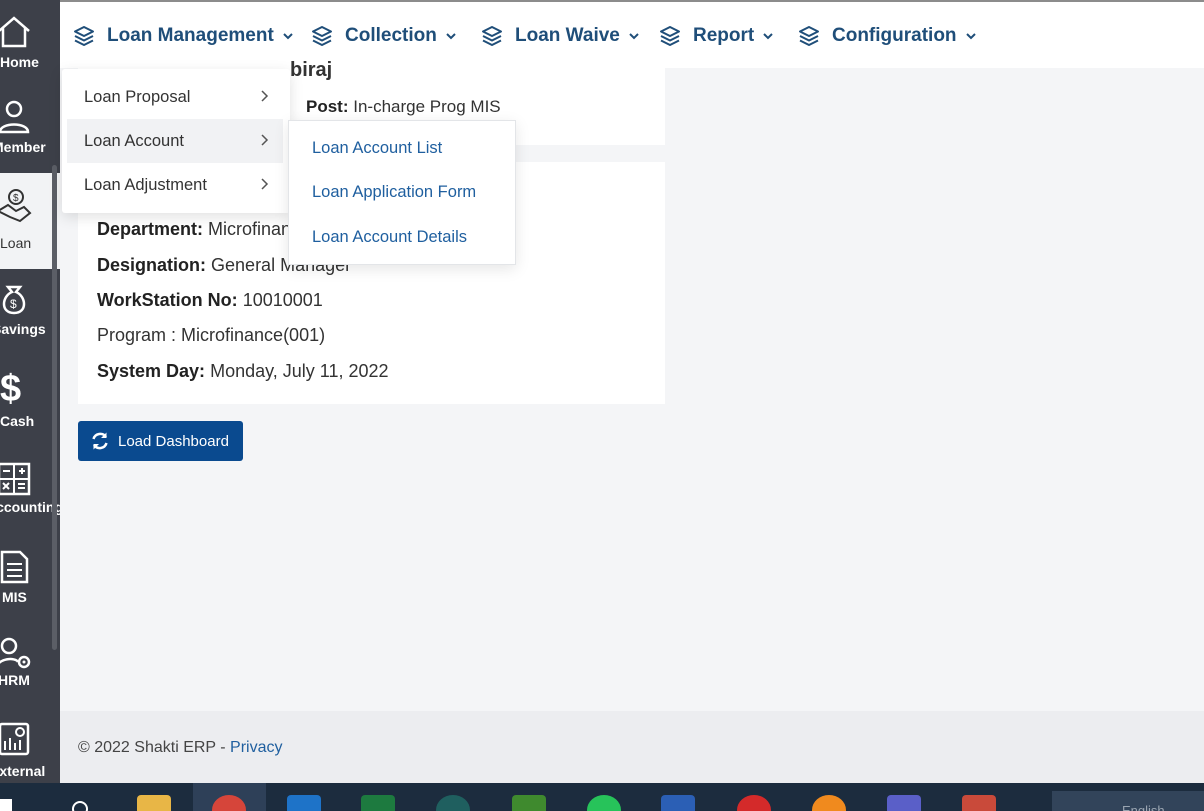  I want to click on nav-label: Collection, so click(391, 35).